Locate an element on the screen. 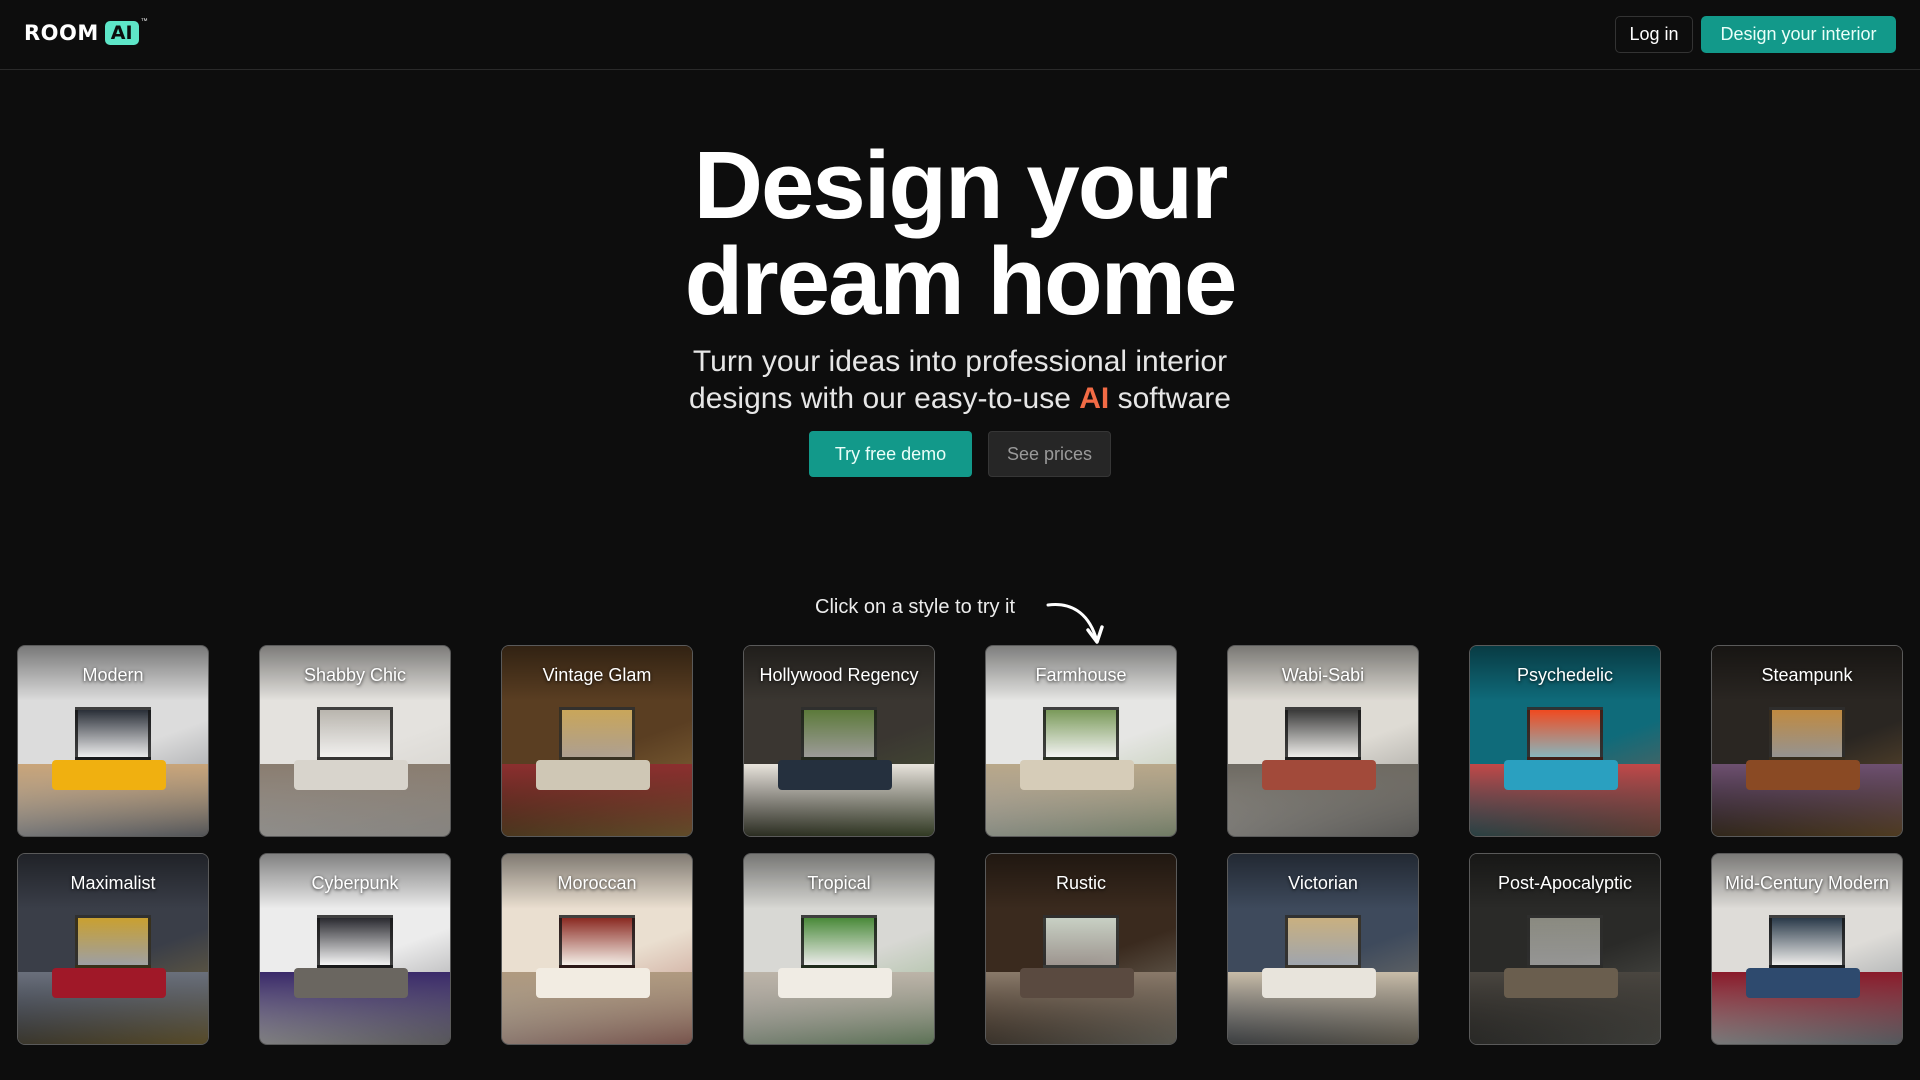 Image resolution: width=1920 pixels, height=1080 pixels. style-card-label: Modern is located at coordinates (113, 675).